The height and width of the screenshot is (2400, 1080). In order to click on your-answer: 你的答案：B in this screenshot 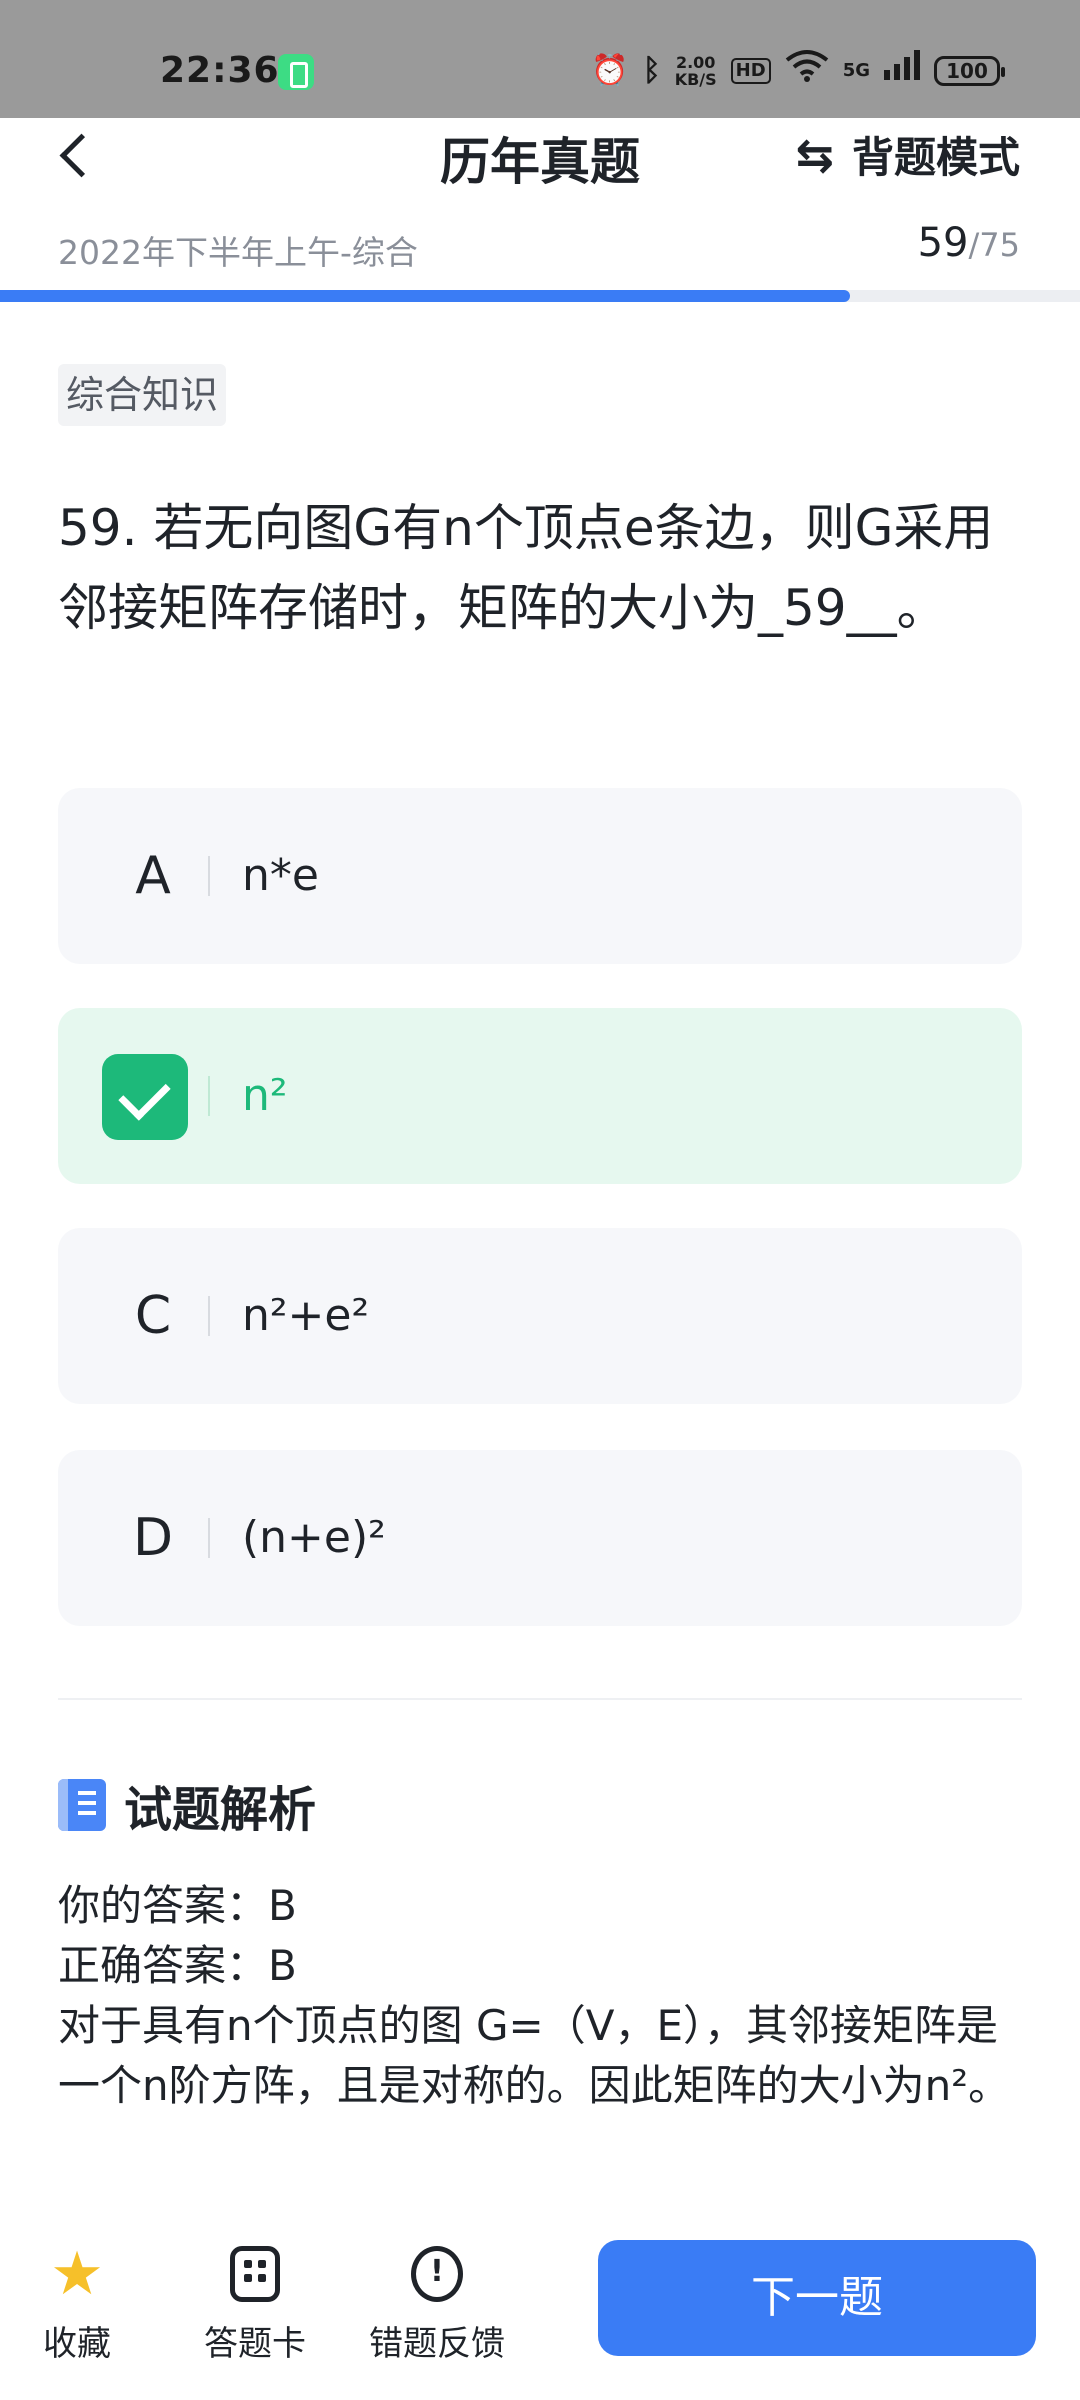, I will do `click(177, 1905)`.